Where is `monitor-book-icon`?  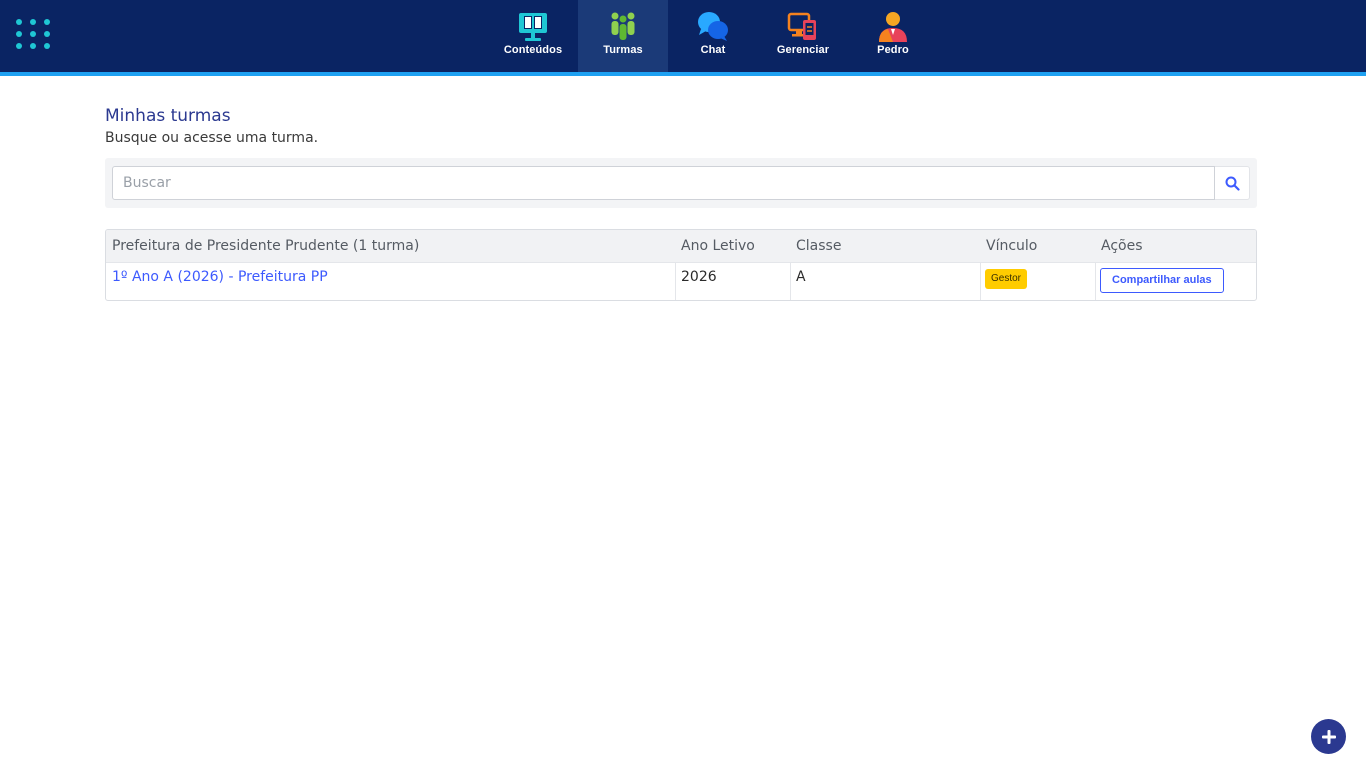 monitor-book-icon is located at coordinates (533, 27).